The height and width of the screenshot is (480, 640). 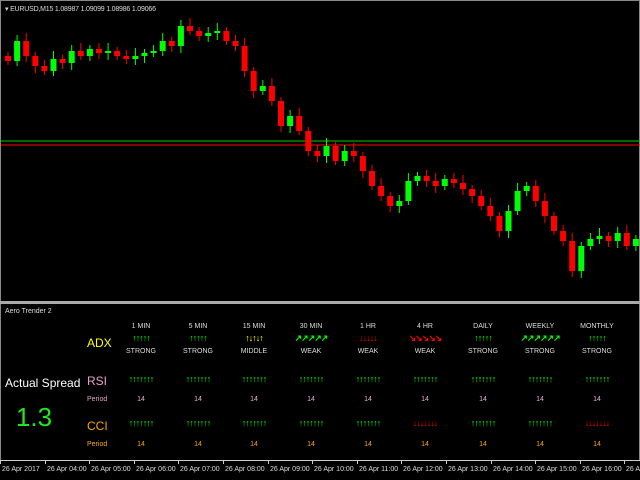 What do you see at coordinates (540, 338) in the screenshot?
I see `adx-arrows: ↗↗↗↗↗↗` at bounding box center [540, 338].